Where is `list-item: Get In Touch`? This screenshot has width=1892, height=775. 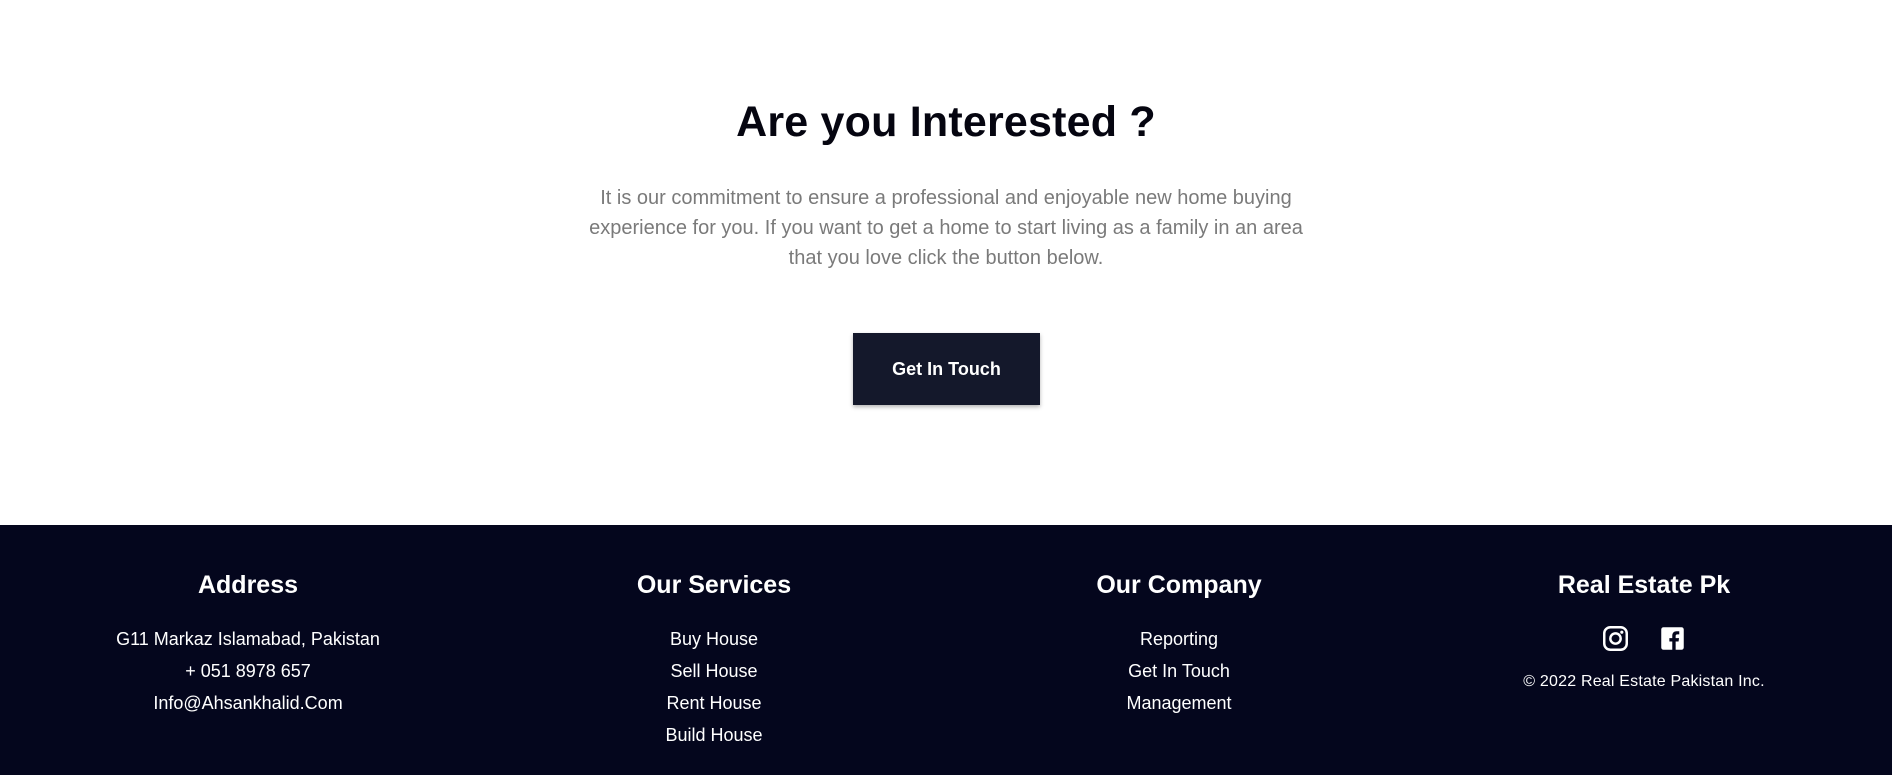 list-item: Get In Touch is located at coordinates (1179, 671).